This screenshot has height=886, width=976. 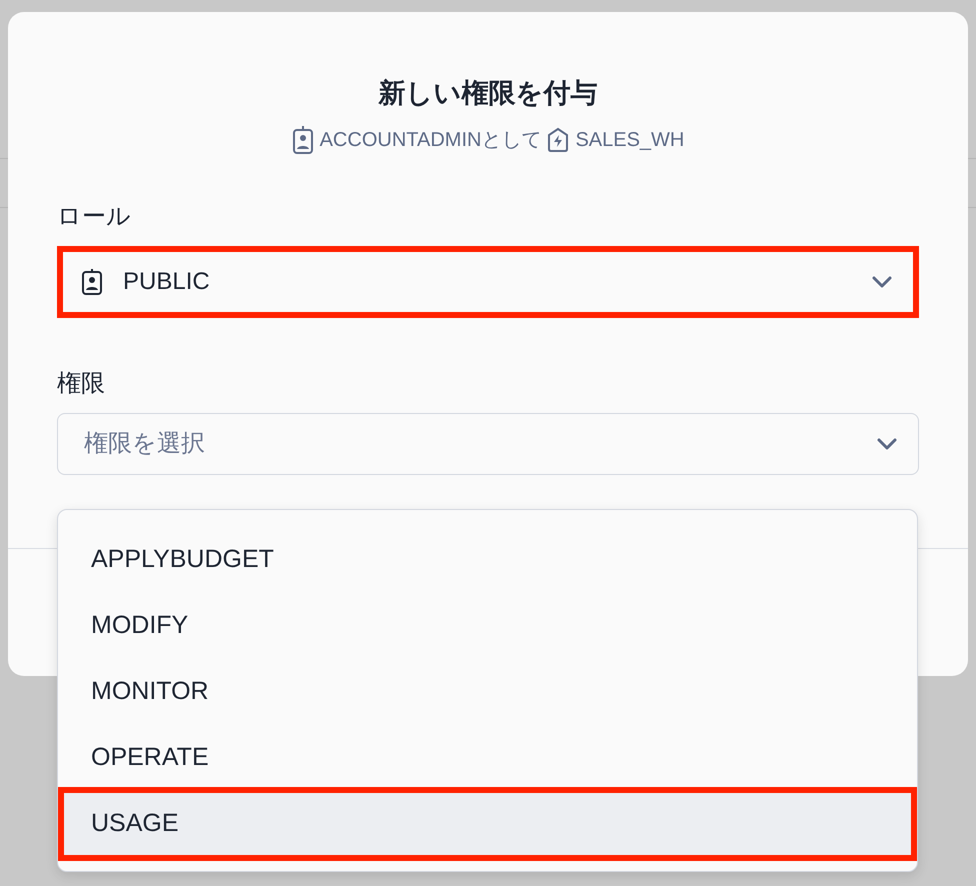 I want to click on dropdown-option: MONITOR, so click(x=487, y=692).